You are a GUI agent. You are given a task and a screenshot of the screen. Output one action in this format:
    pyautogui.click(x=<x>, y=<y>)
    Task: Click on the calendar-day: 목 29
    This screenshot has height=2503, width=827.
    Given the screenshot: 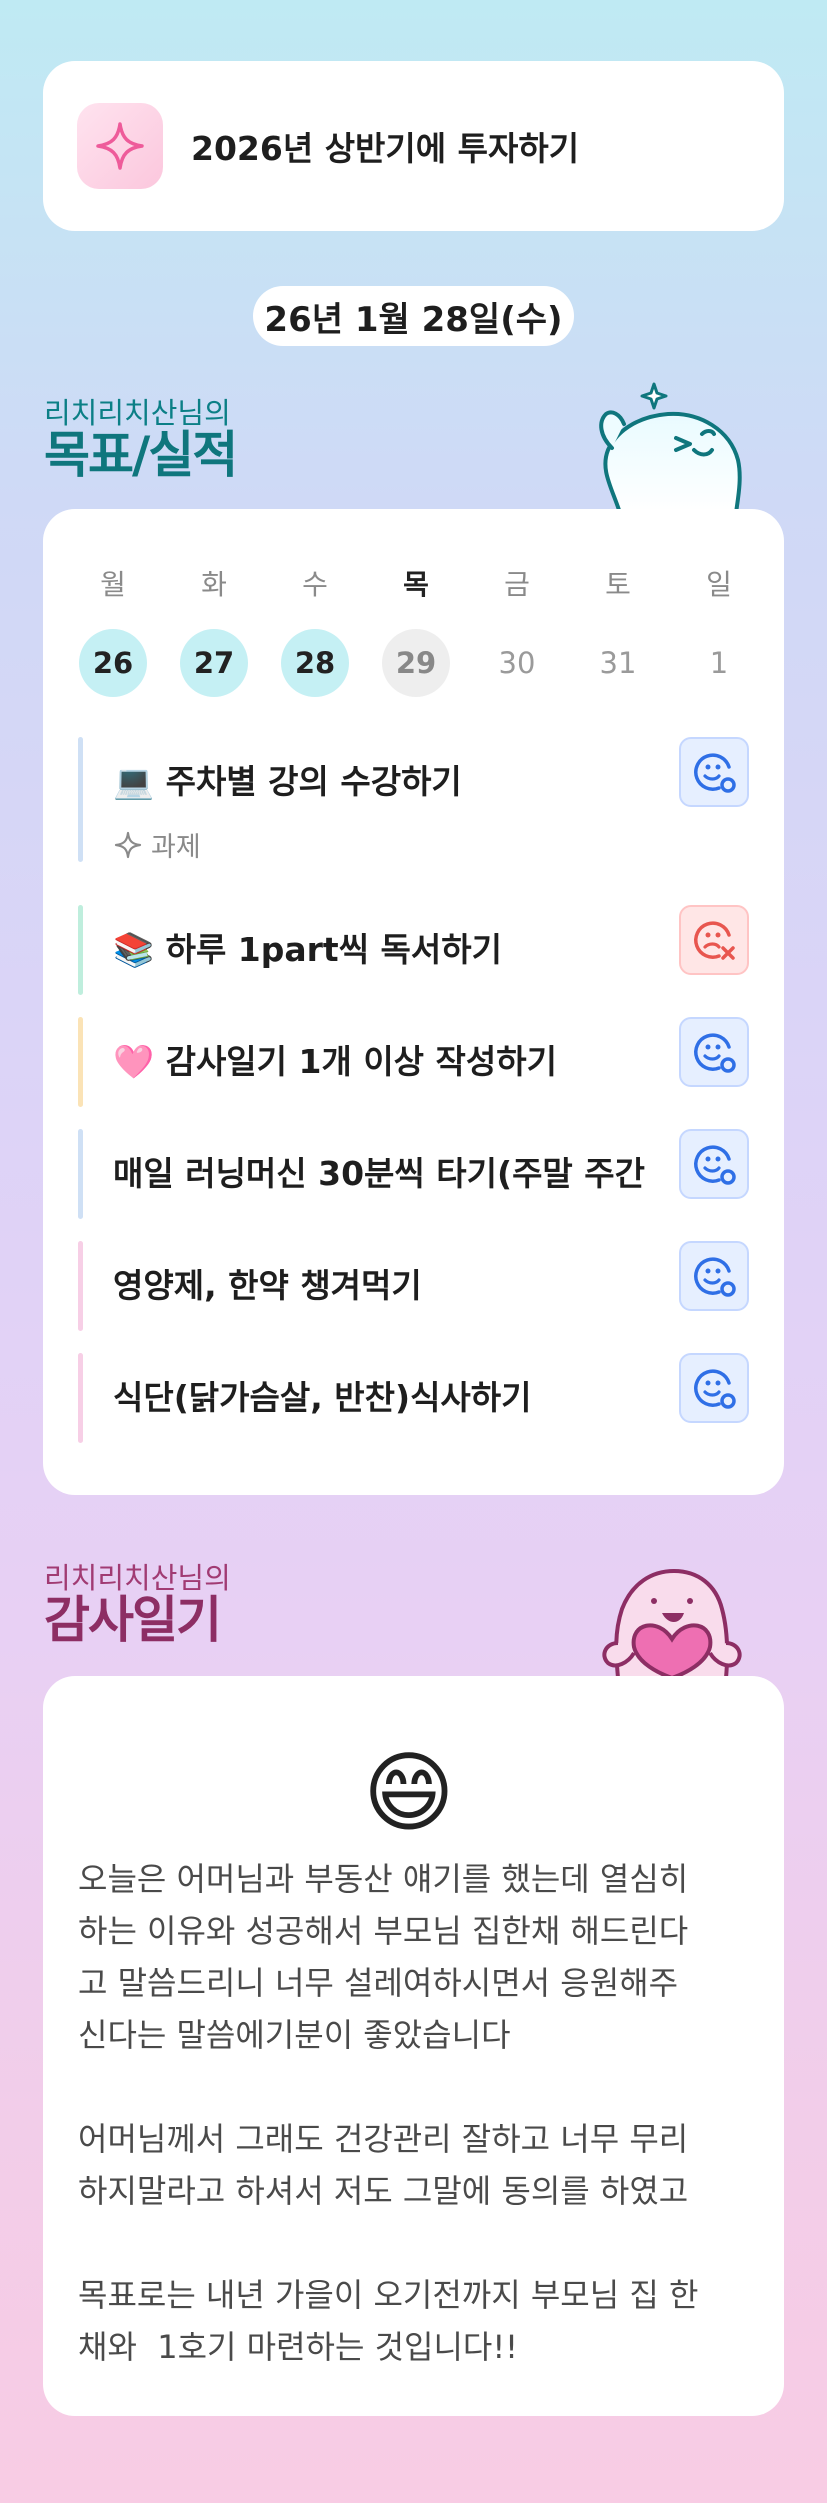 What is the action you would take?
    pyautogui.click(x=416, y=629)
    